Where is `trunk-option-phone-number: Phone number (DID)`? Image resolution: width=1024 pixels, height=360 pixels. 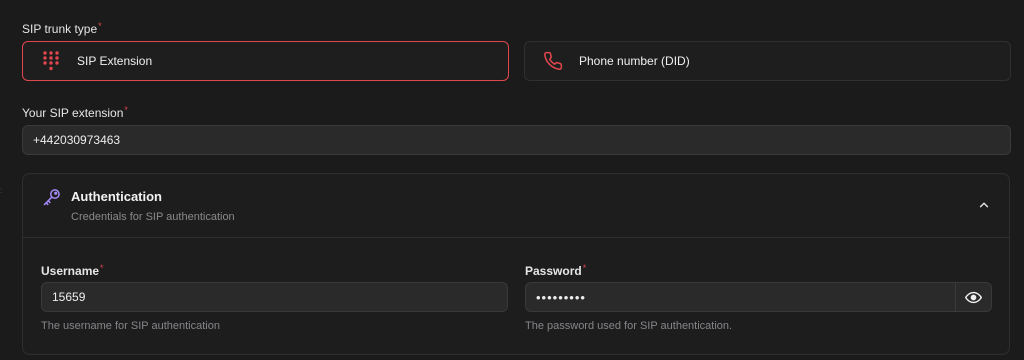
trunk-option-phone-number: Phone number (DID) is located at coordinates (767, 61).